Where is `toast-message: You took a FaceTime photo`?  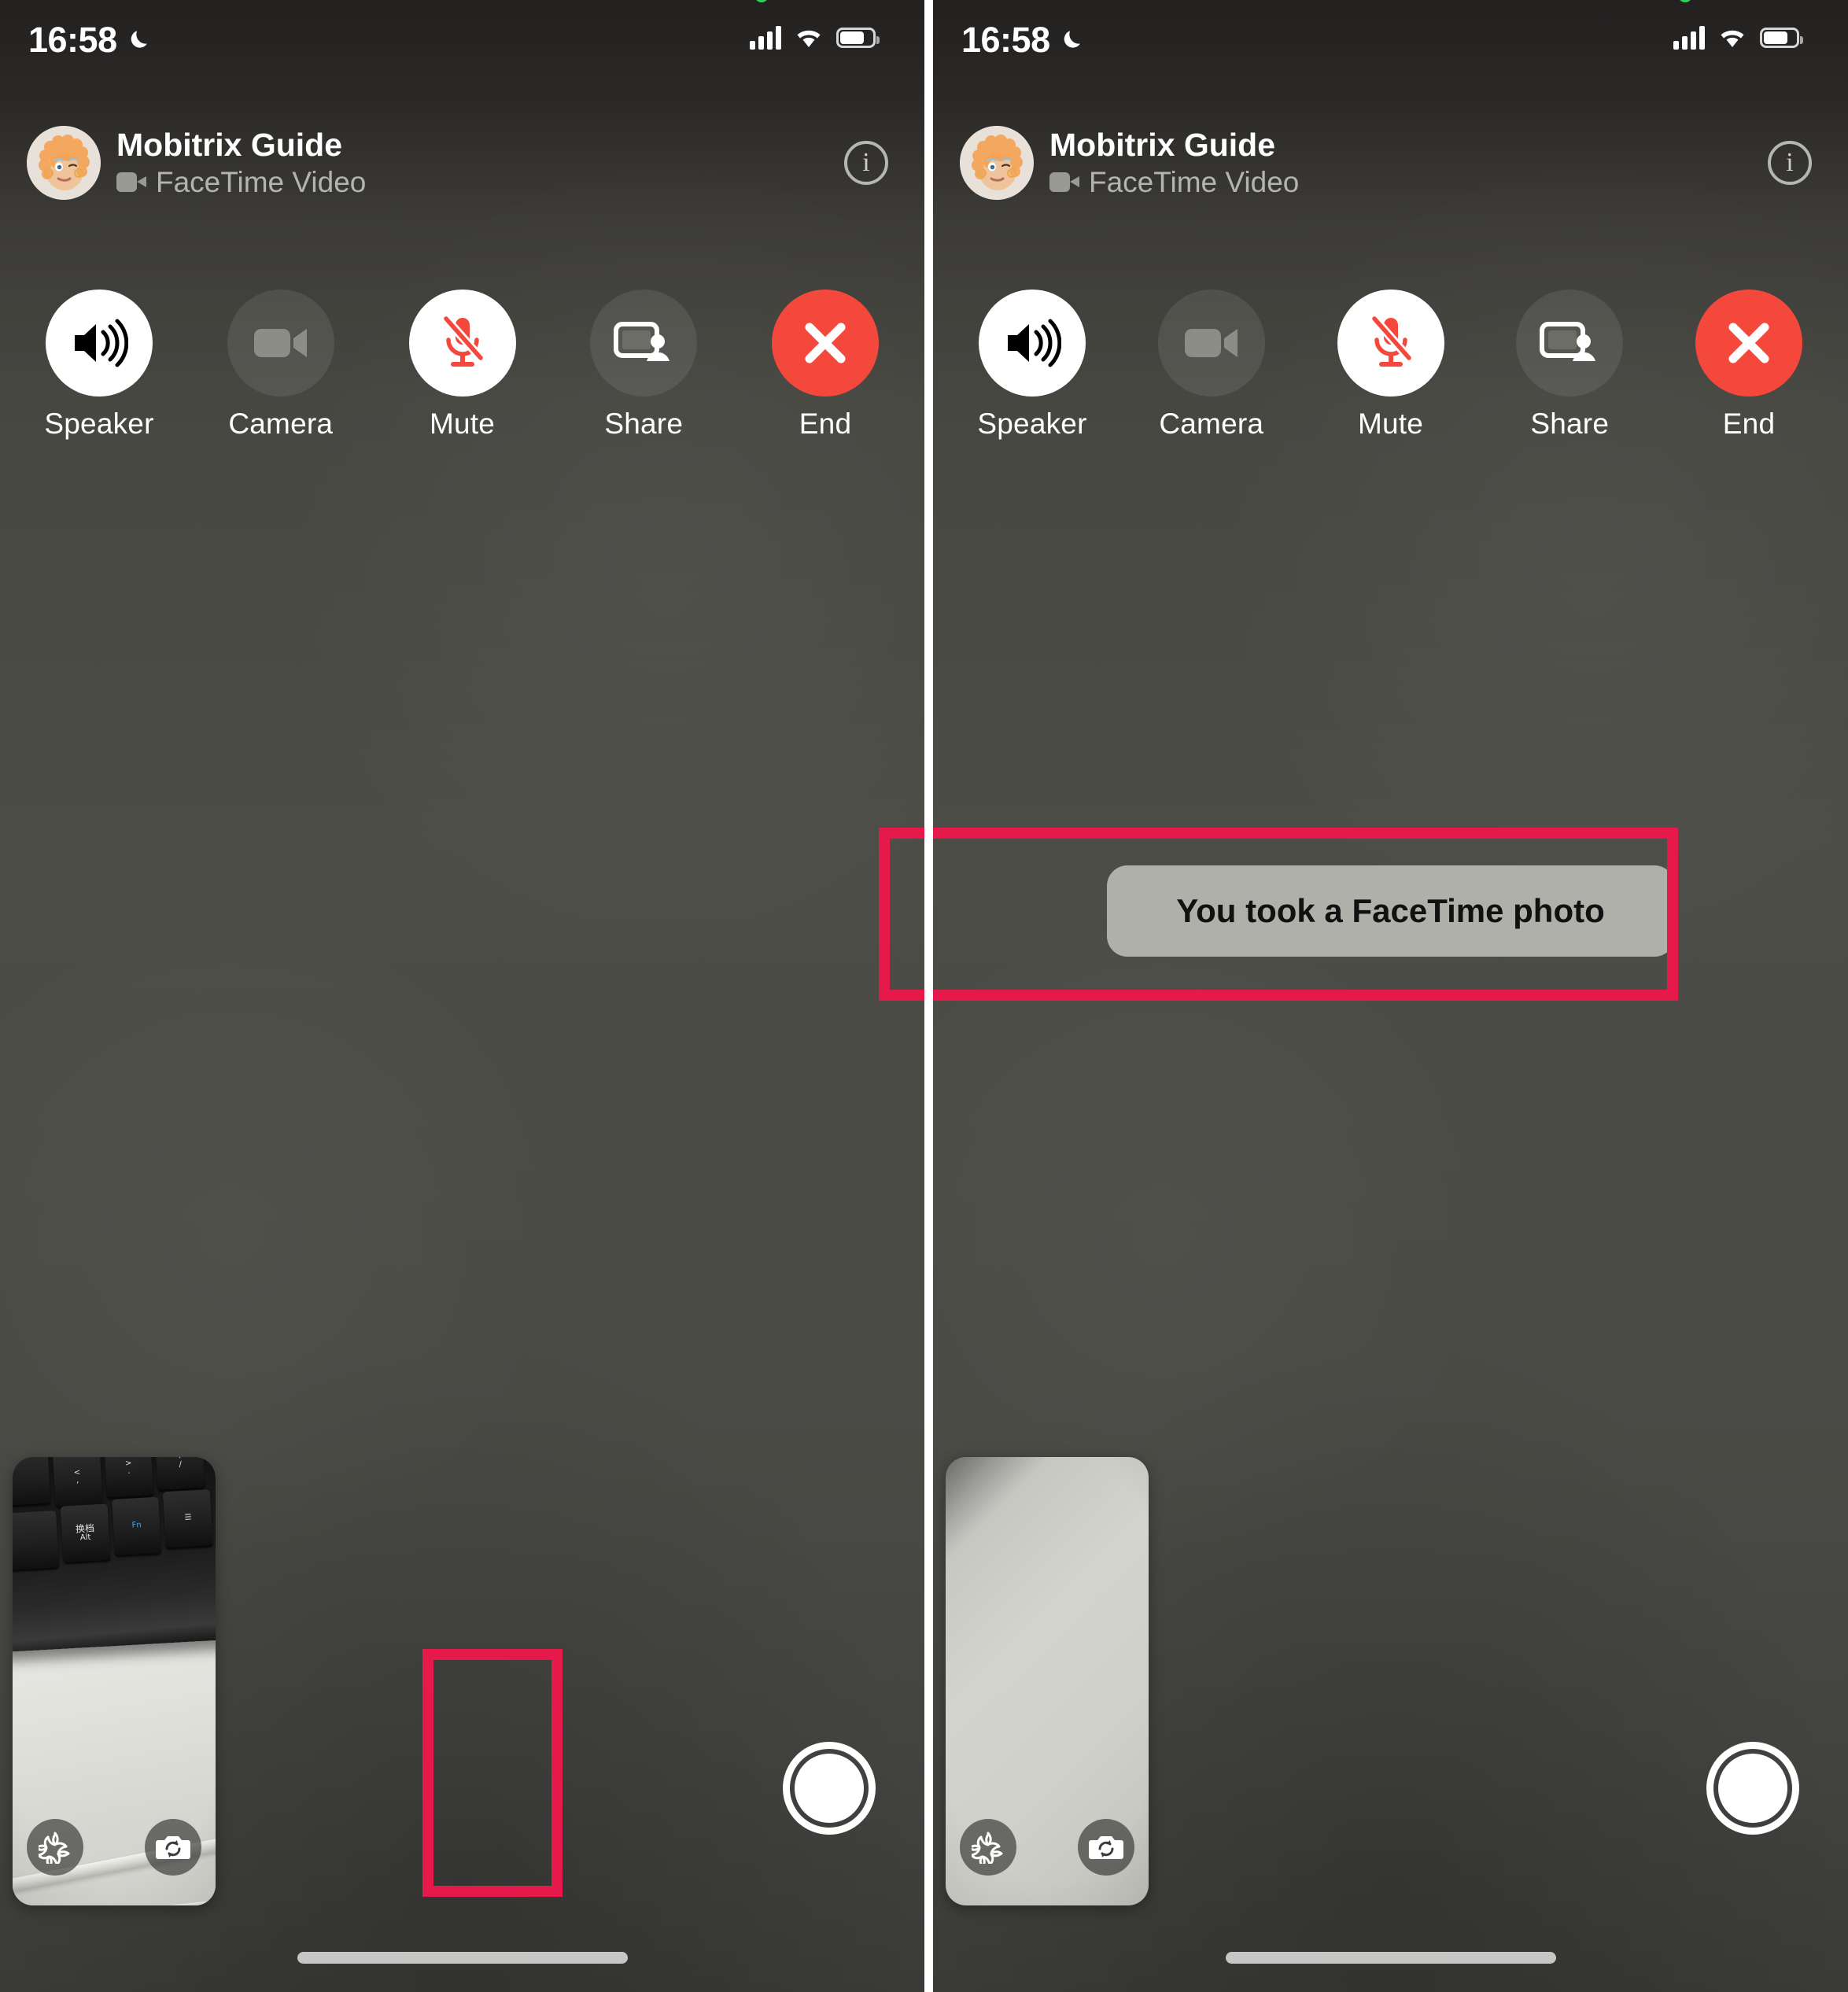 toast-message: You took a FaceTime photo is located at coordinates (1390, 910).